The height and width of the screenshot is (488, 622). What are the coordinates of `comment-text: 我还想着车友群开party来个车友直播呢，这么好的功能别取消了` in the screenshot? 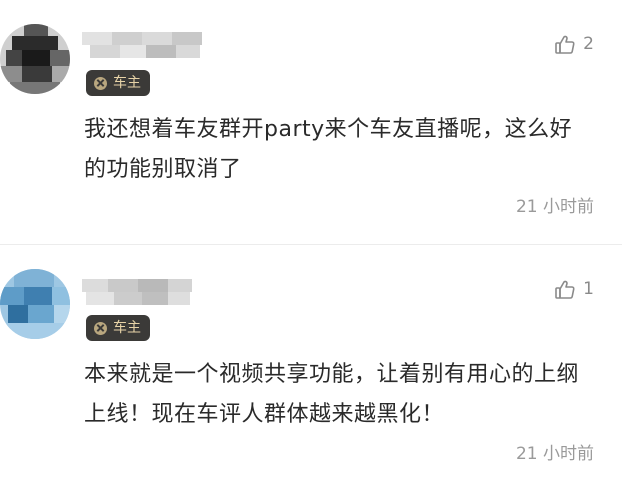 It's located at (328, 149).